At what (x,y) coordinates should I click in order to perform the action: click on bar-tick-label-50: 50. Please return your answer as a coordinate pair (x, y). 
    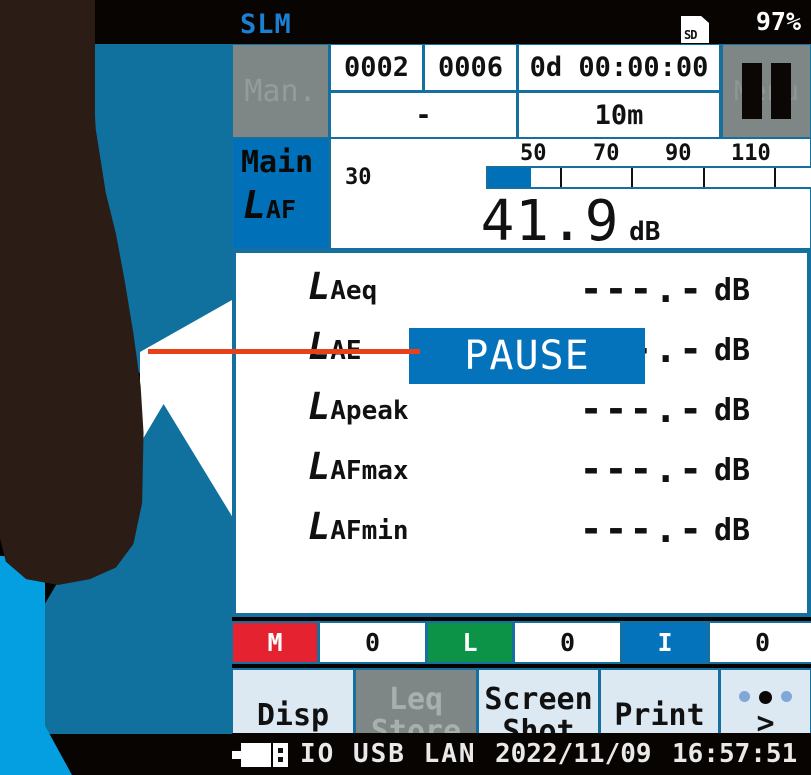
    Looking at the image, I should click on (533, 153).